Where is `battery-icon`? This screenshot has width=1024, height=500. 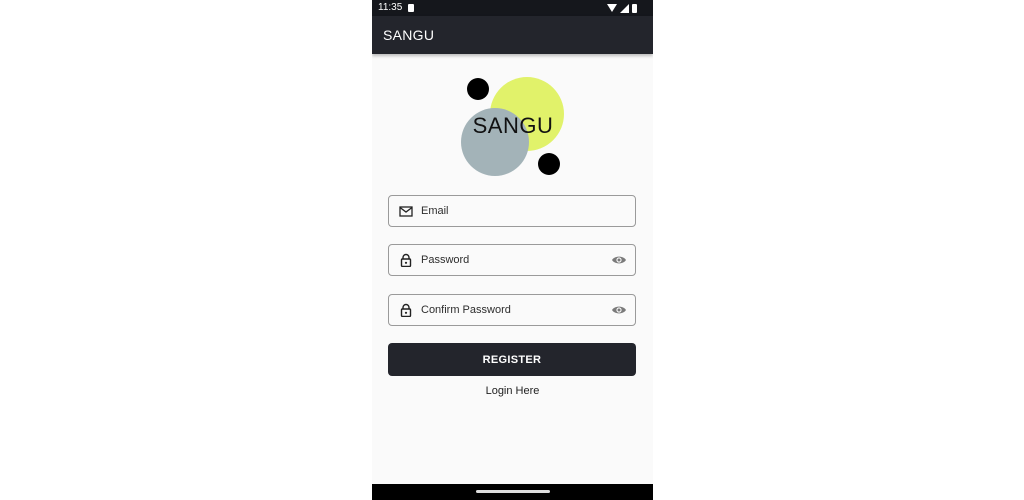 battery-icon is located at coordinates (634, 8).